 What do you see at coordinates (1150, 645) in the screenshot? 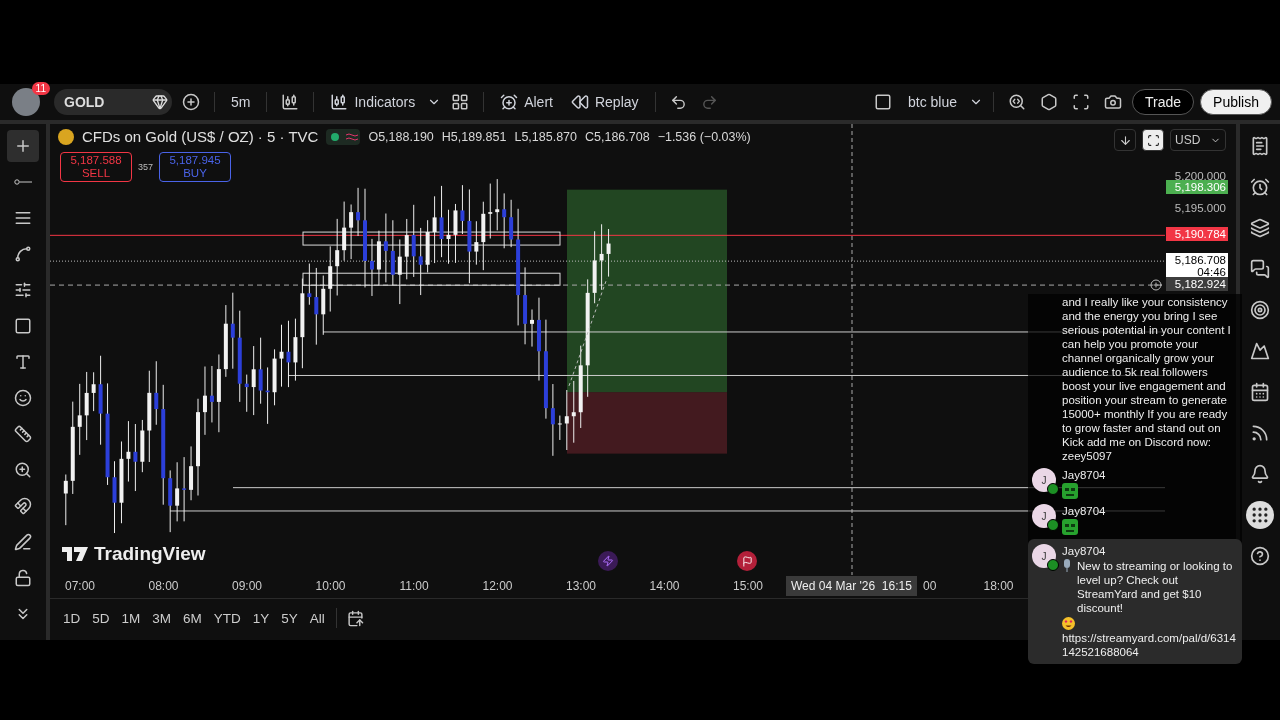
I see `url-text: https://streamyard.com/pal/d/6314142521688064` at bounding box center [1150, 645].